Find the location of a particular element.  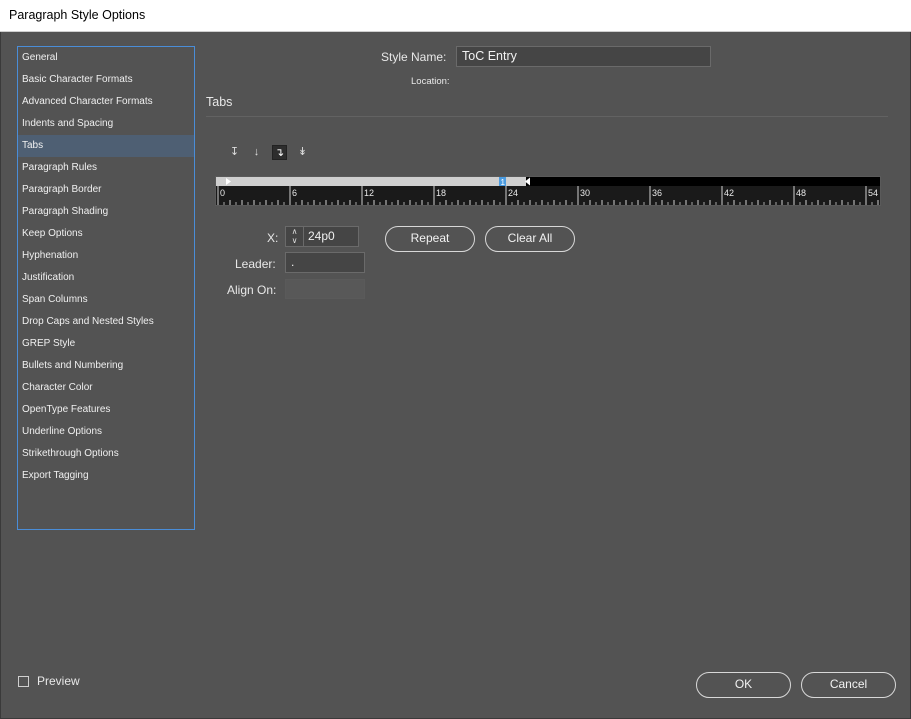

sidebar-item-span-columns: Span Columns is located at coordinates (106, 300).